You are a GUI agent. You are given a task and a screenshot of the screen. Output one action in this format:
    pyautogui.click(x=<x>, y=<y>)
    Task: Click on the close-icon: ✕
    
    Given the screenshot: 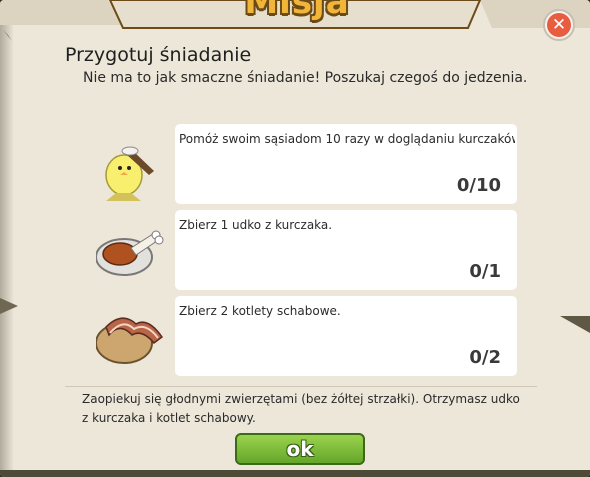 What is the action you would take?
    pyautogui.click(x=559, y=25)
    